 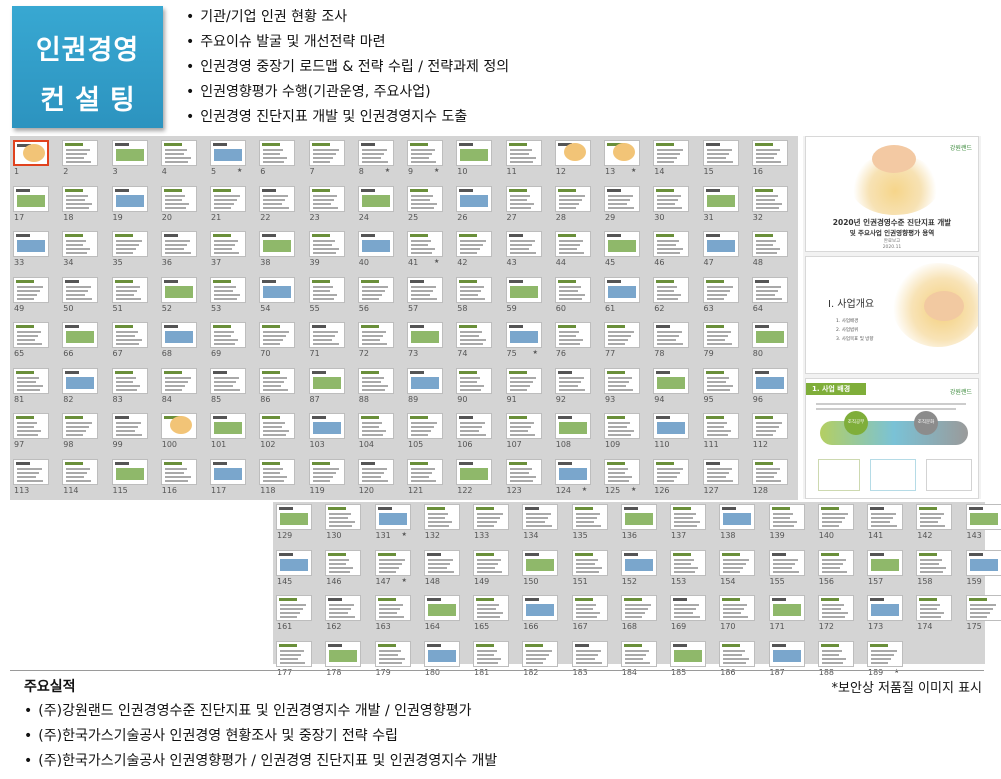 I want to click on slide-thumbnail: 94, so click(x=674, y=387).